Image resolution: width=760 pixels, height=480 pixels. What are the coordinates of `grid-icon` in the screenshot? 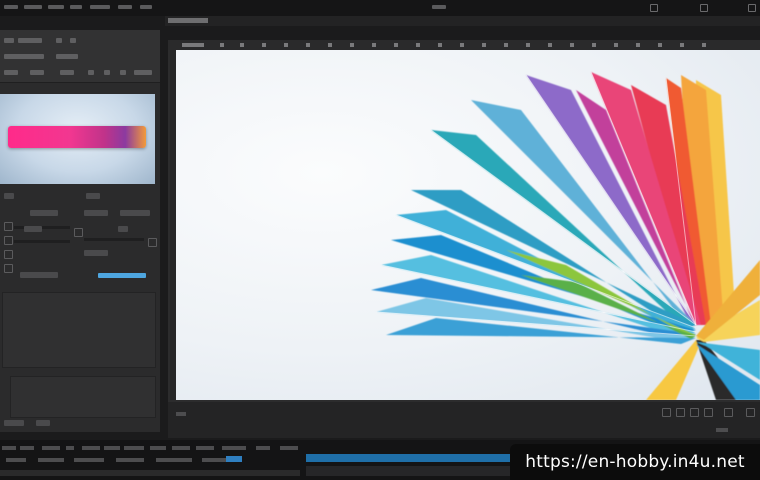 It's located at (708, 412).